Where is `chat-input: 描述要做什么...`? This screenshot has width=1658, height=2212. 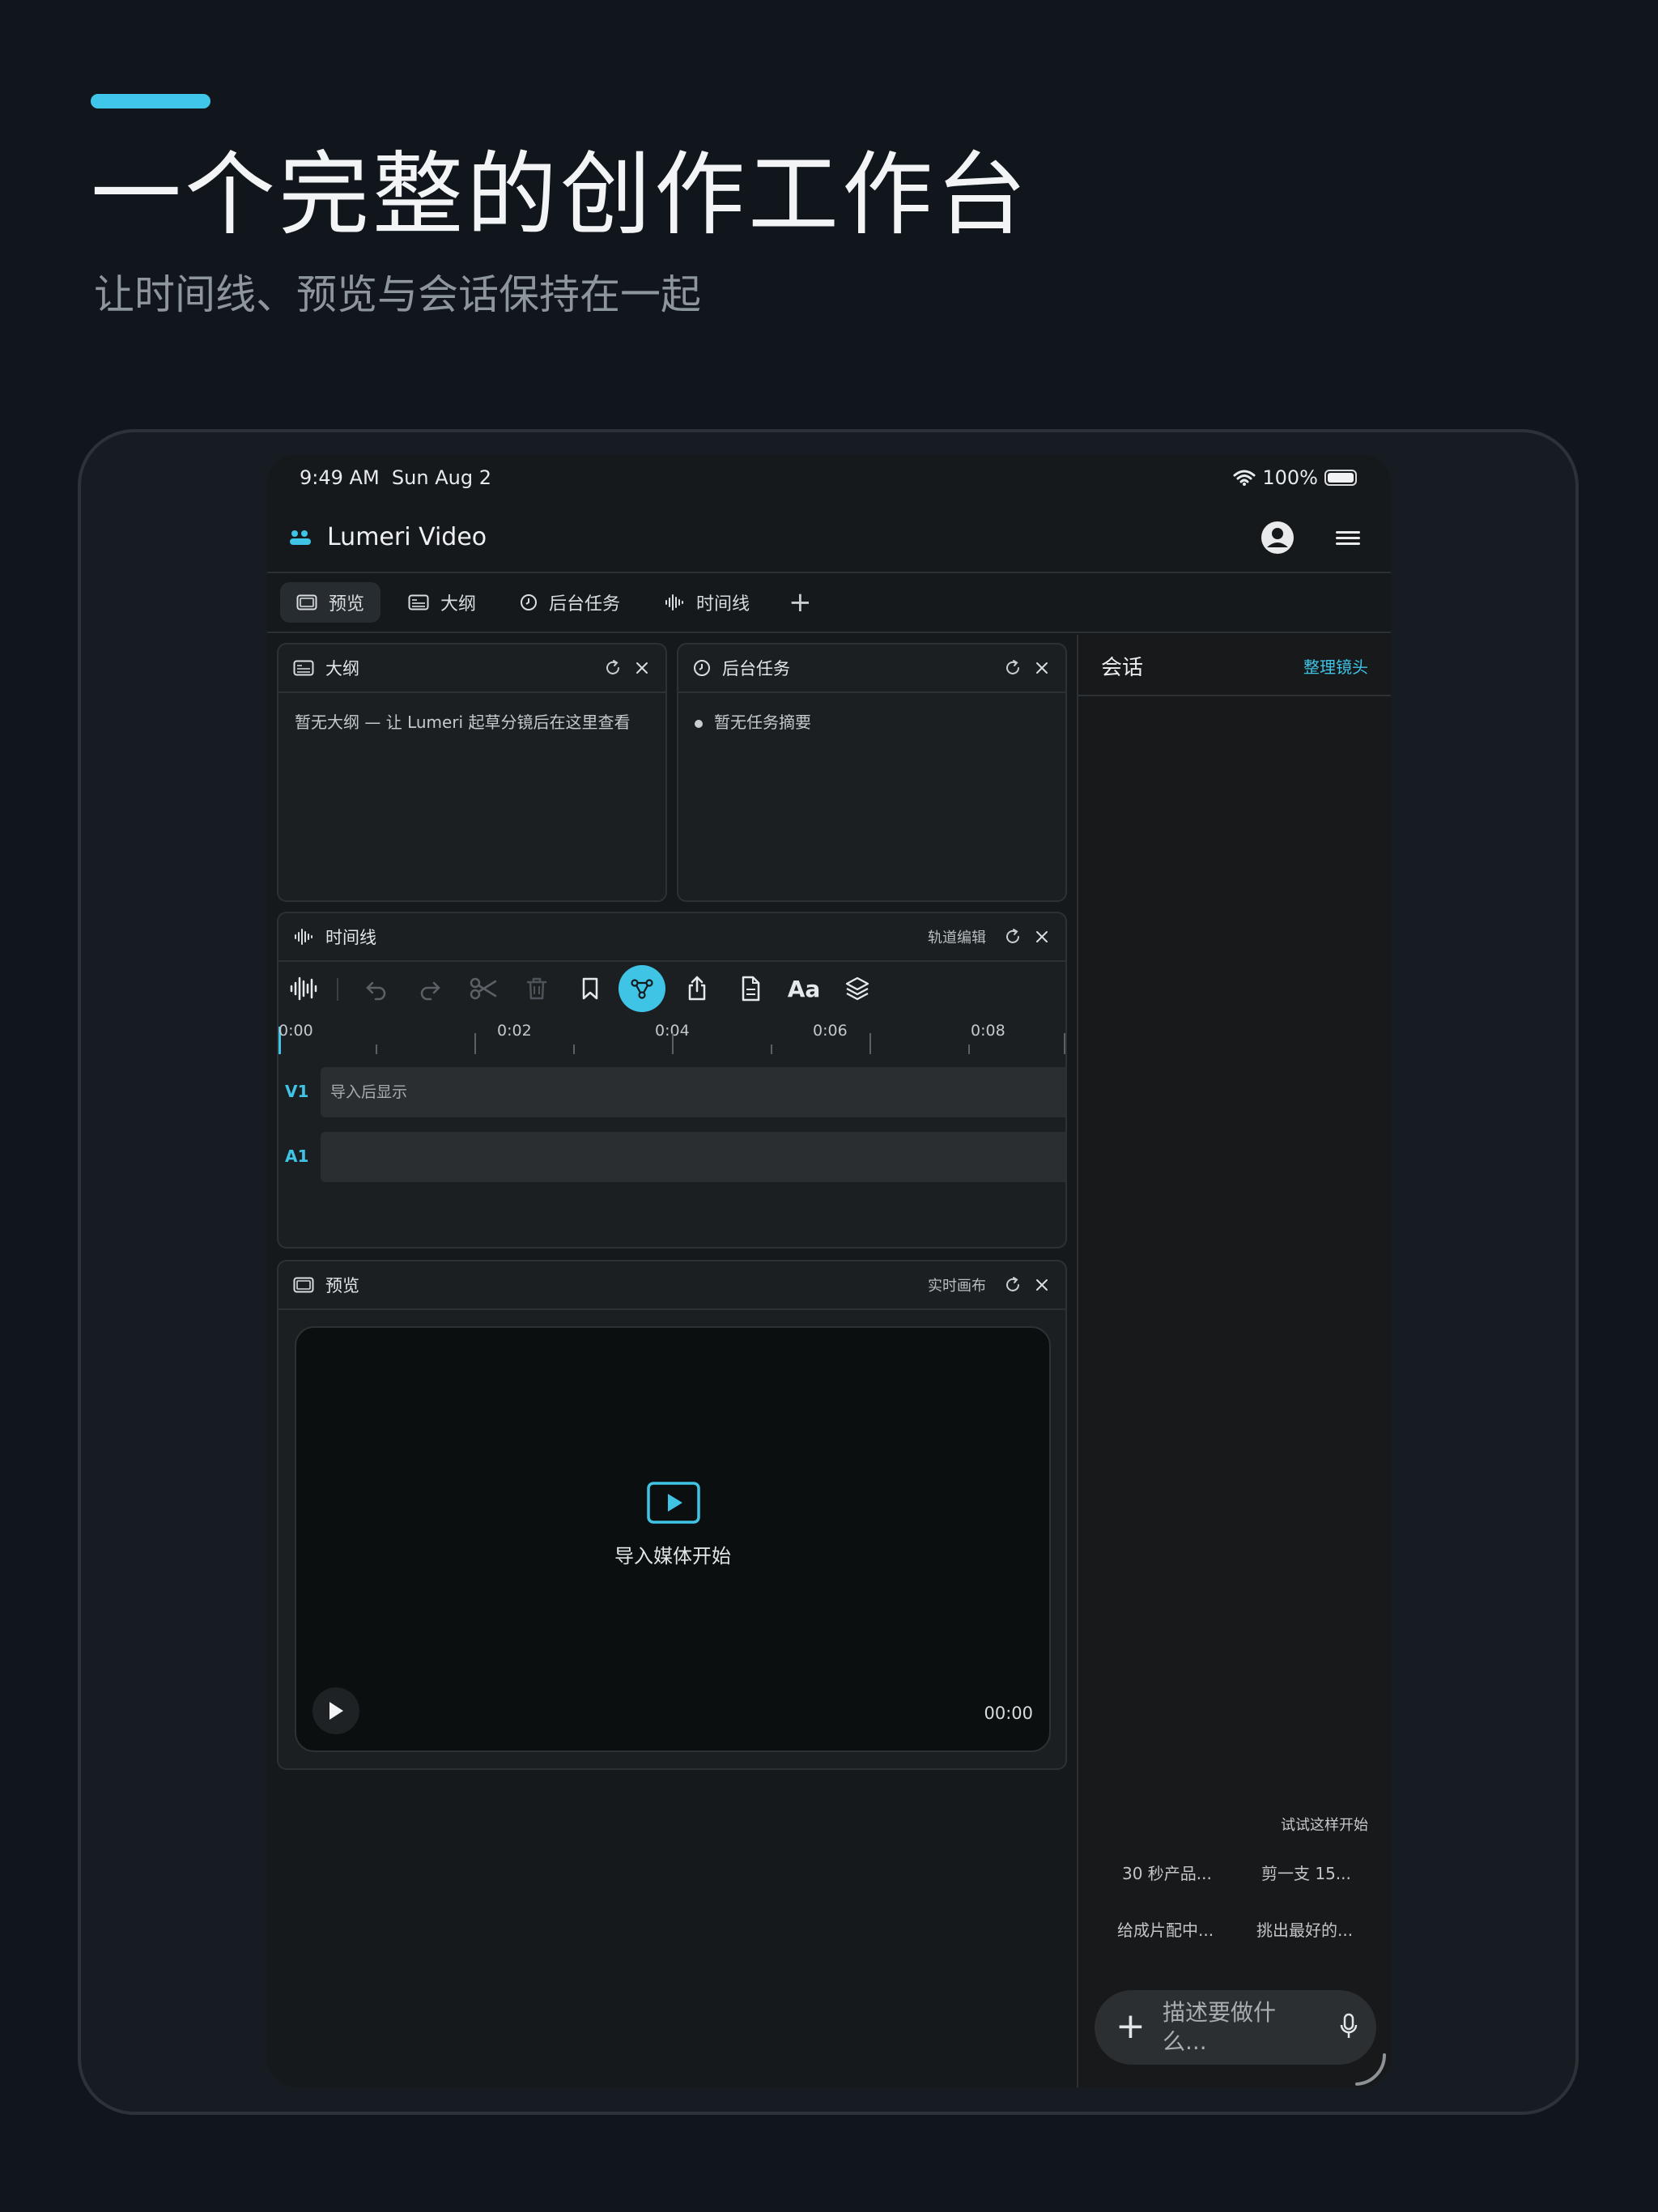 chat-input: 描述要做什么... is located at coordinates (1219, 2028).